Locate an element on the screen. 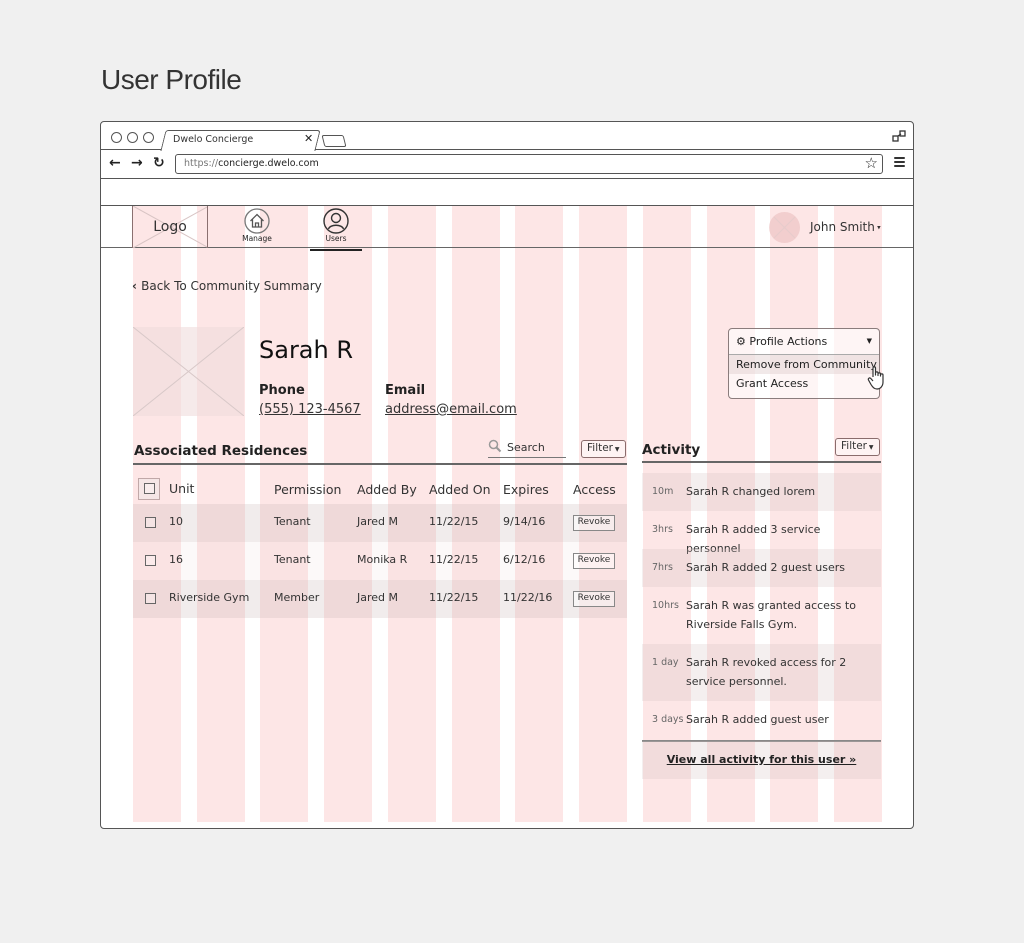 This screenshot has width=1024, height=943. image-placeholder-icon is located at coordinates (188, 371).